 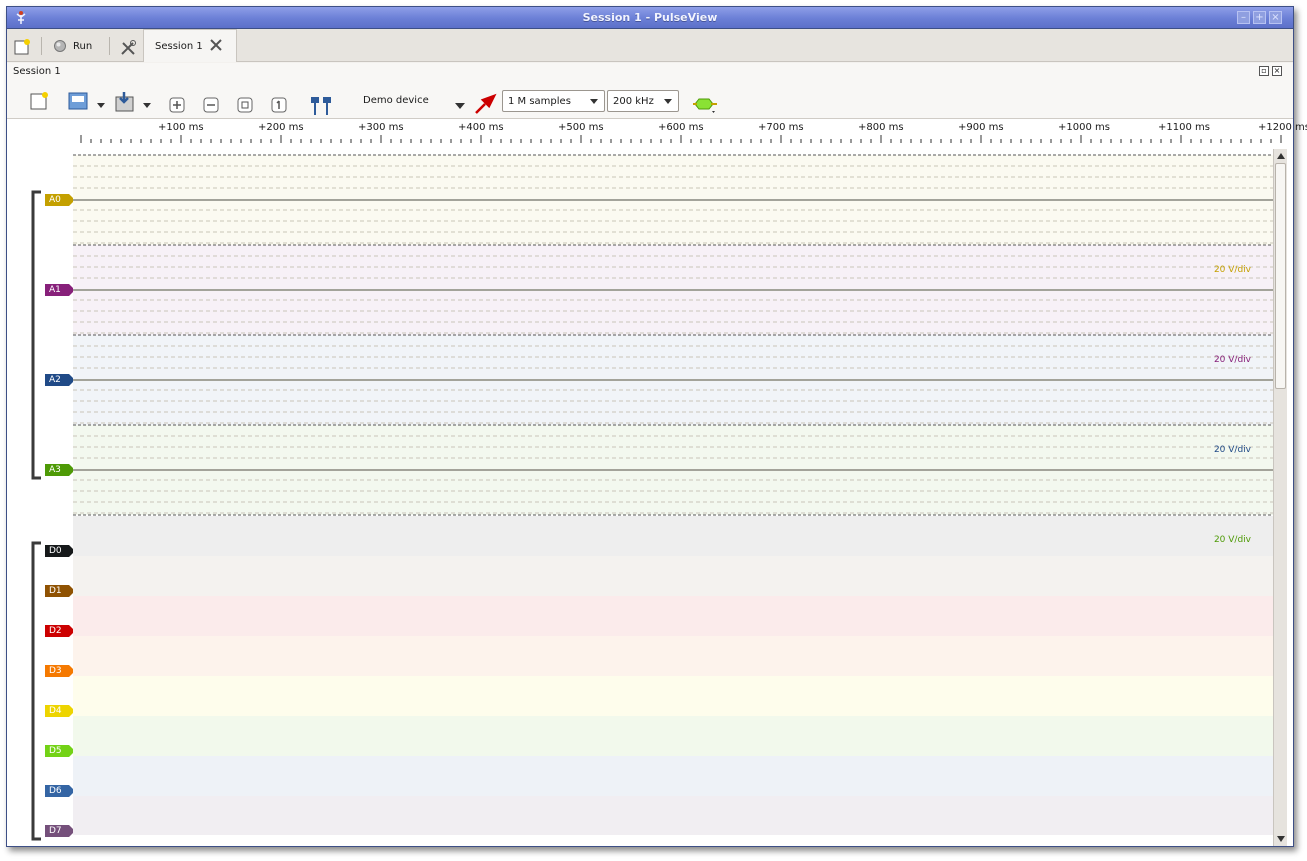 What do you see at coordinates (1281, 156) in the screenshot?
I see `scroll-up-icon` at bounding box center [1281, 156].